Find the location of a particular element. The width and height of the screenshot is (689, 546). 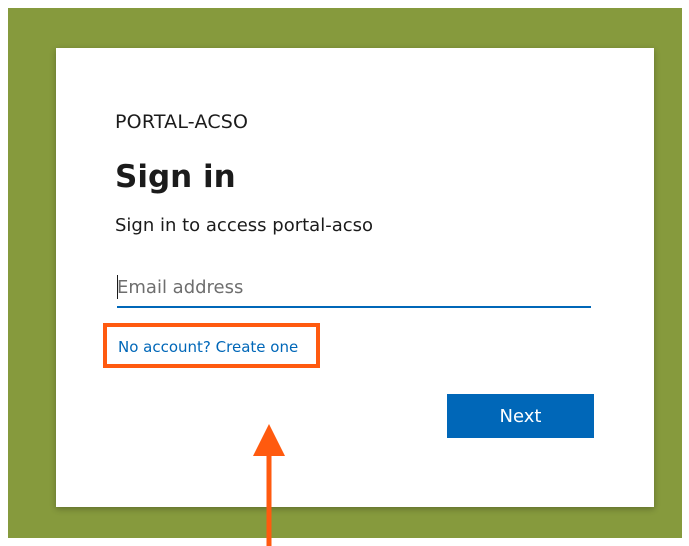

create-account-link: No account? Create one is located at coordinates (208, 347).